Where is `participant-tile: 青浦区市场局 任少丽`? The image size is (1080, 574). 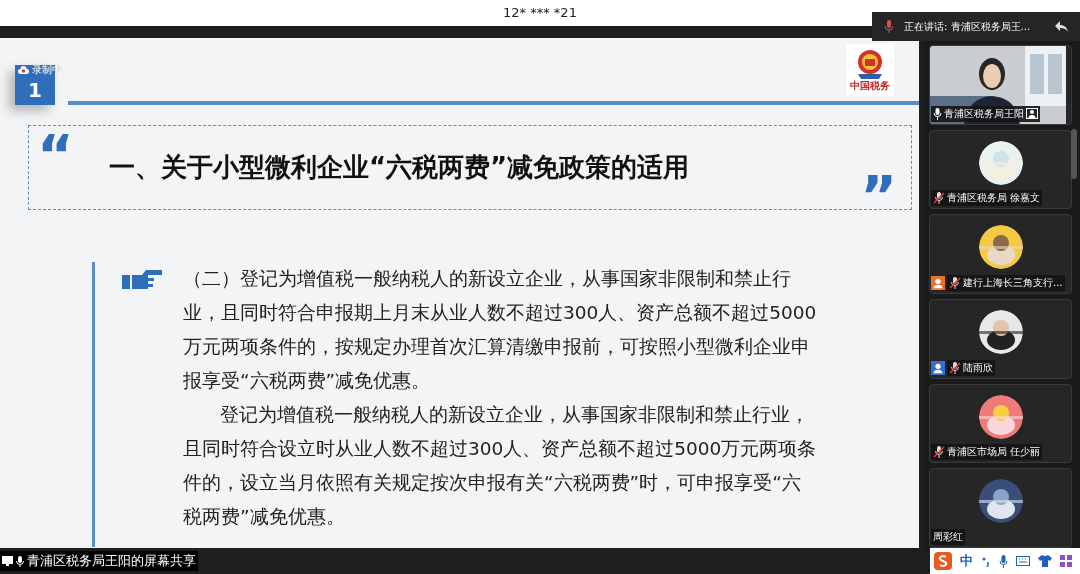
participant-tile: 青浦区市场局 任少丽 is located at coordinates (1000, 423).